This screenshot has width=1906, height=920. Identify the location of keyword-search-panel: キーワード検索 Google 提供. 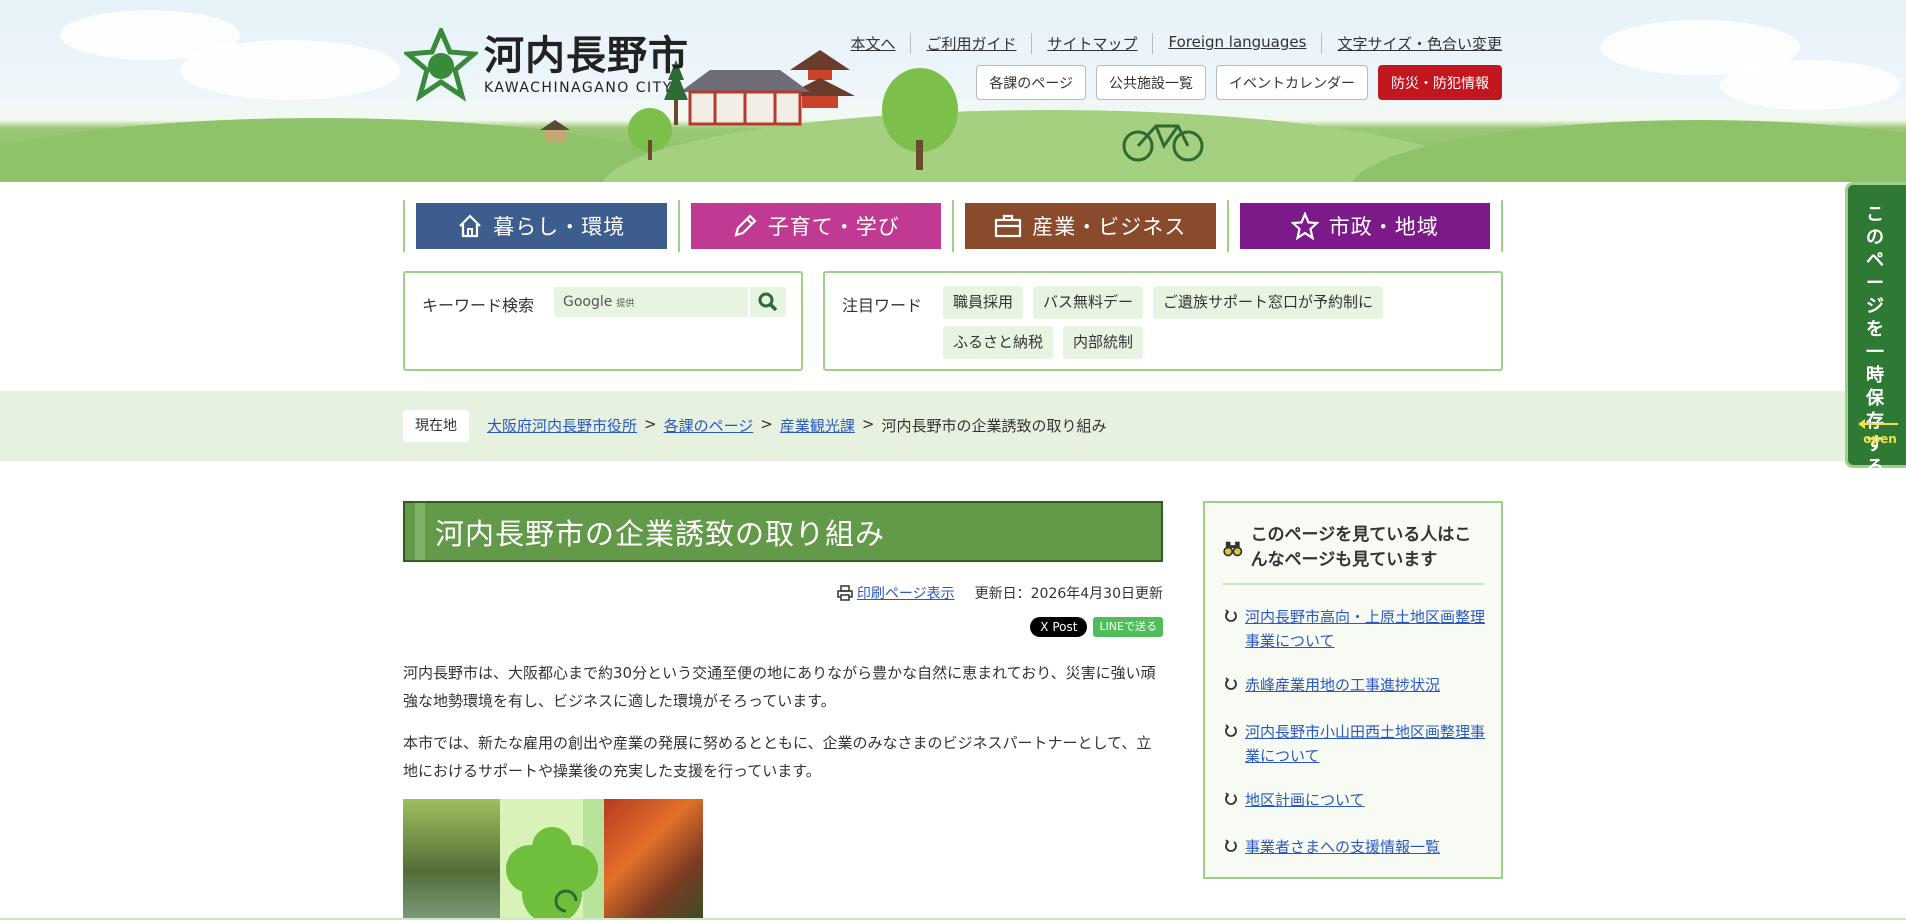
(603, 321).